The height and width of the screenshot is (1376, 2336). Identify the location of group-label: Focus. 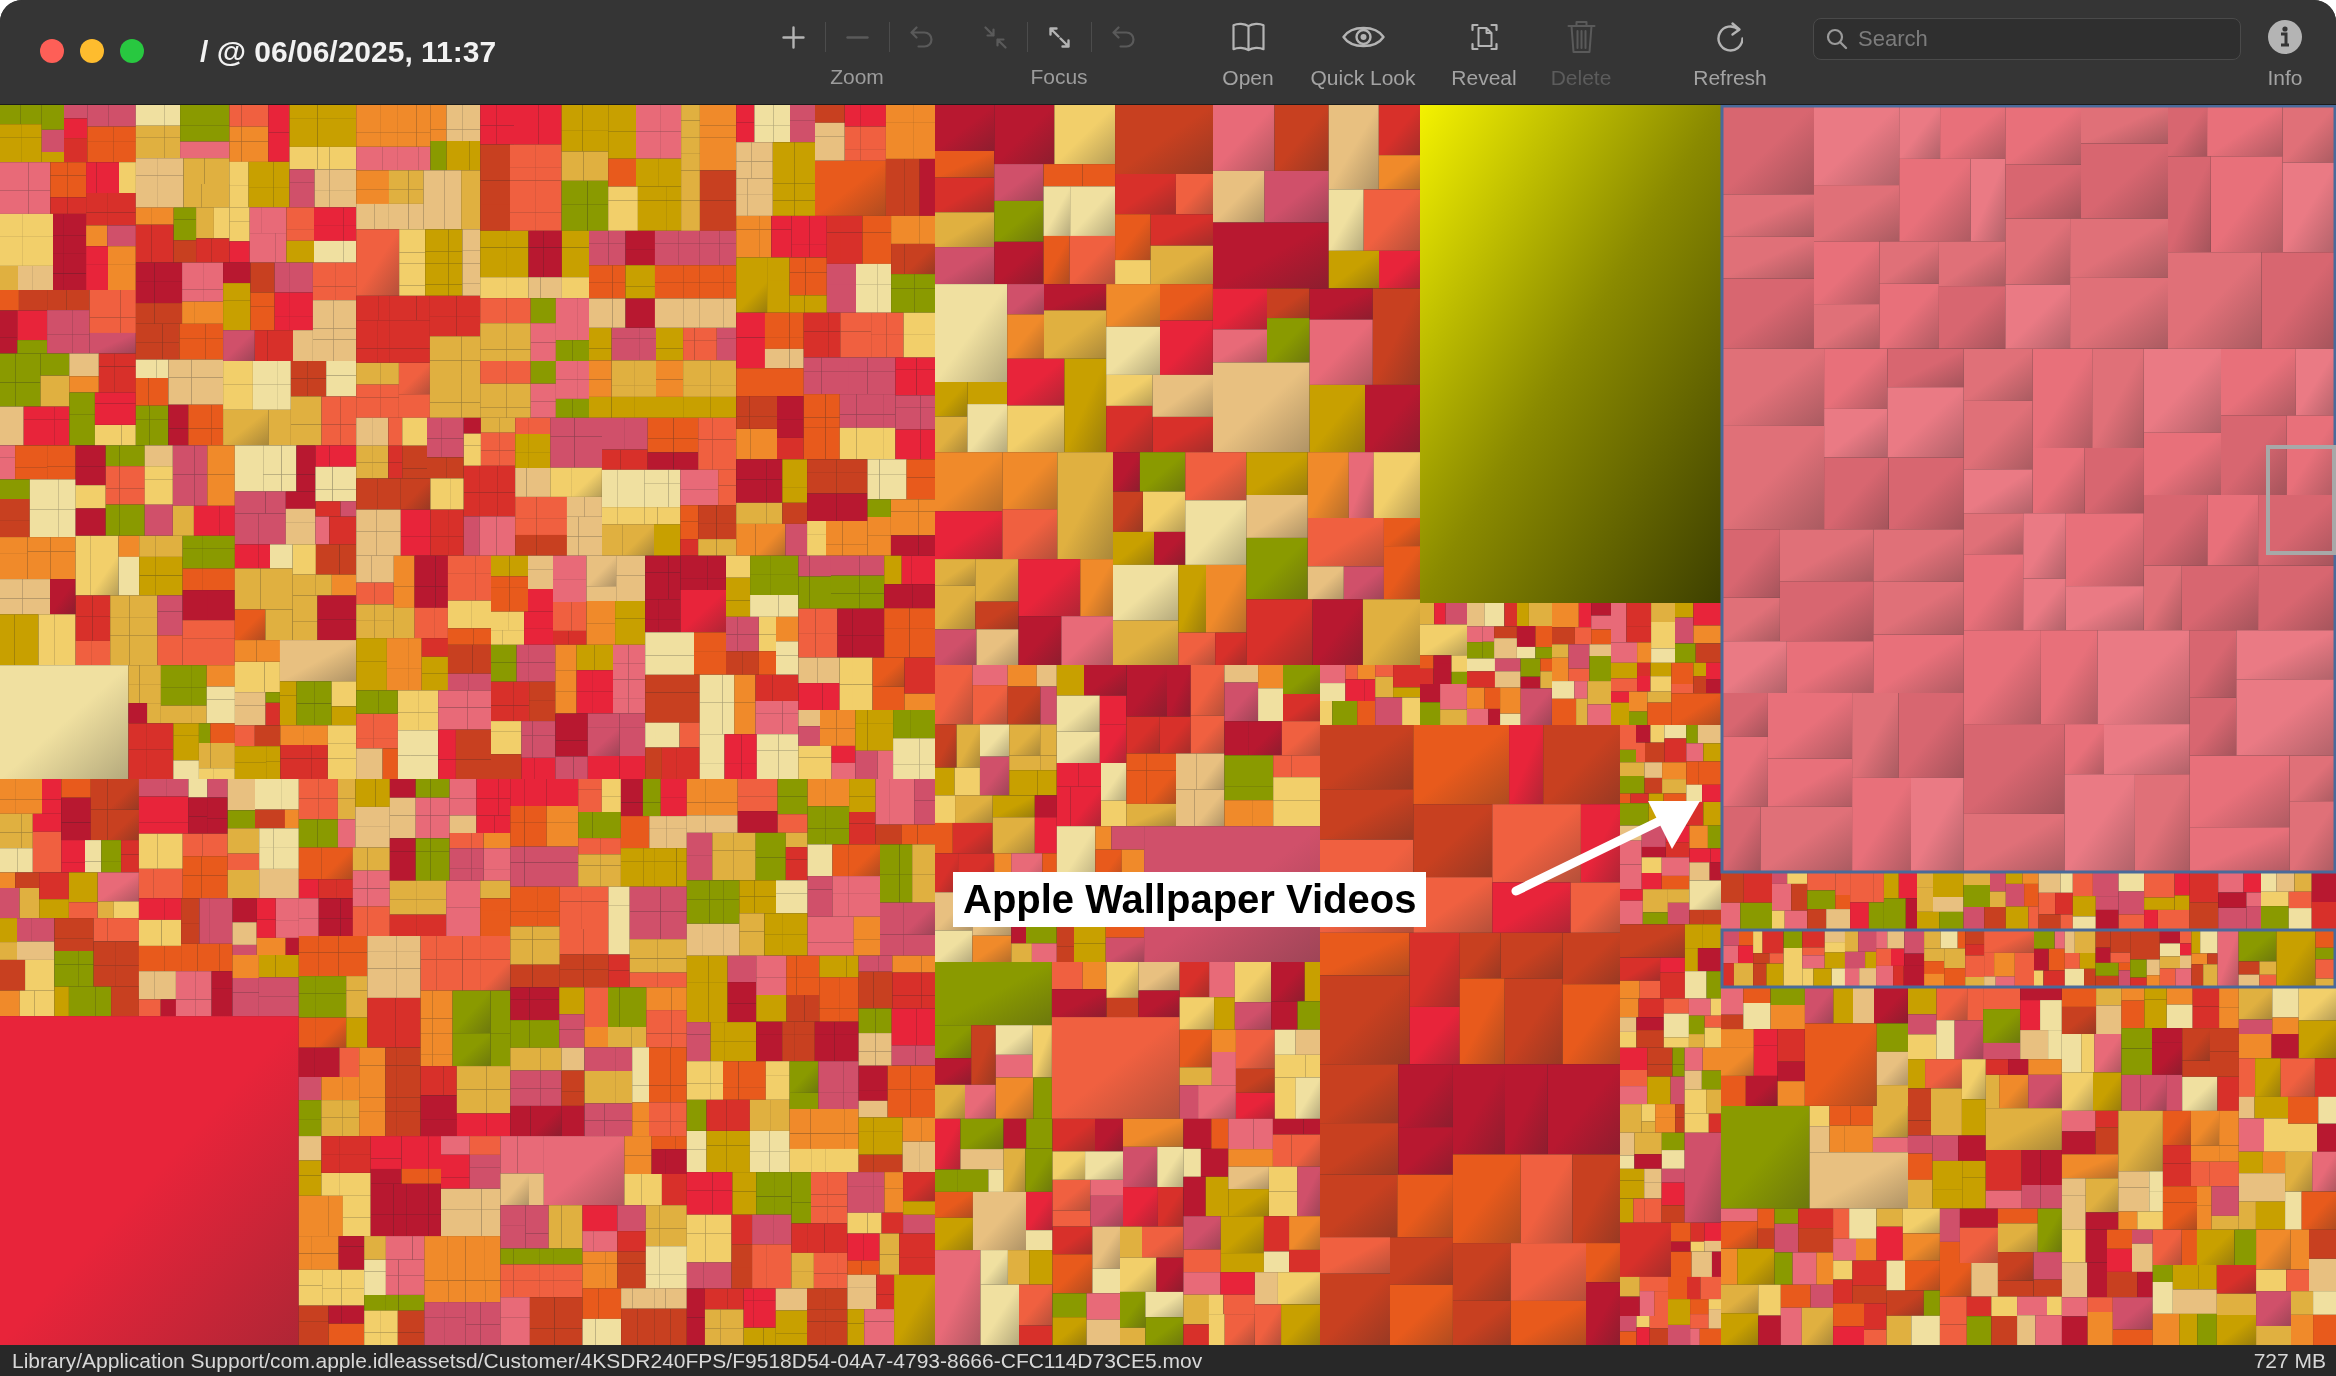
(1059, 77).